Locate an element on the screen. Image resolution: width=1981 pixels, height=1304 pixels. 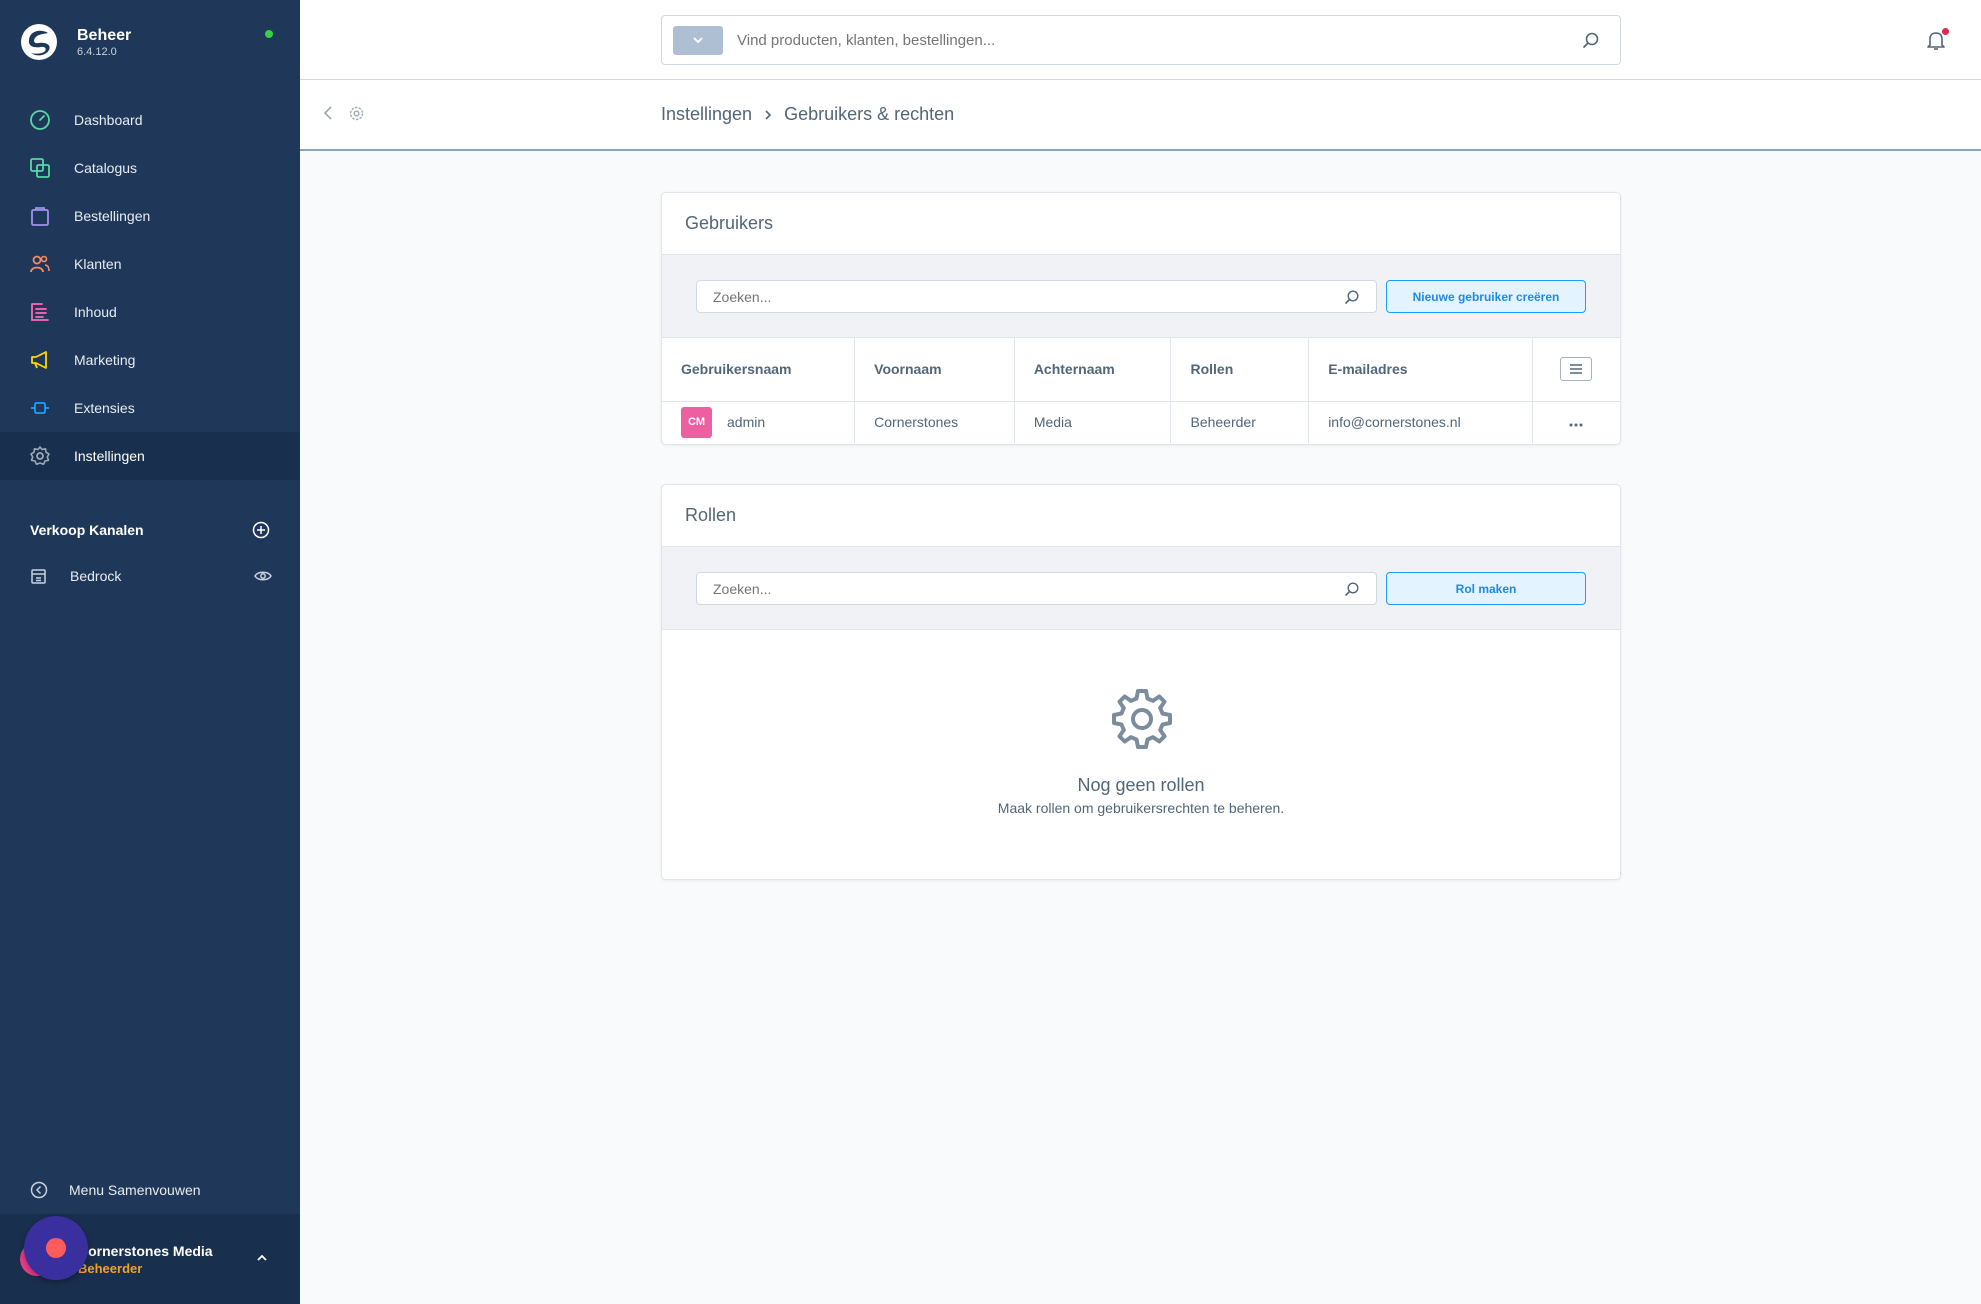
settings-icon is located at coordinates (40, 456).